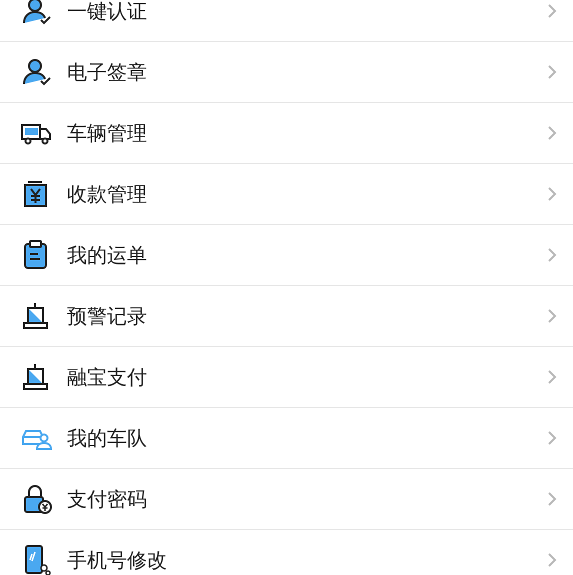 Image resolution: width=573 pixels, height=575 pixels. I want to click on menu-item: 预警记录, so click(286, 316).